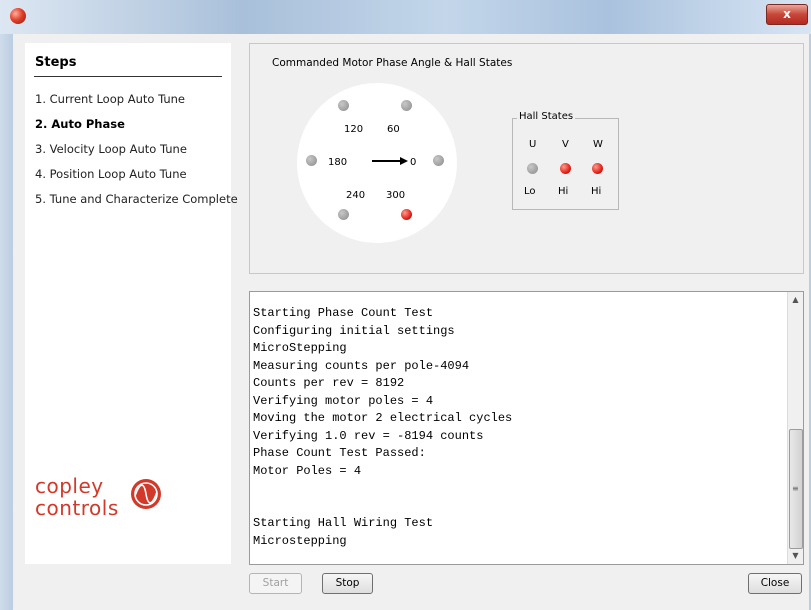  What do you see at coordinates (596, 191) in the screenshot?
I see `hall-state-w: Hi` at bounding box center [596, 191].